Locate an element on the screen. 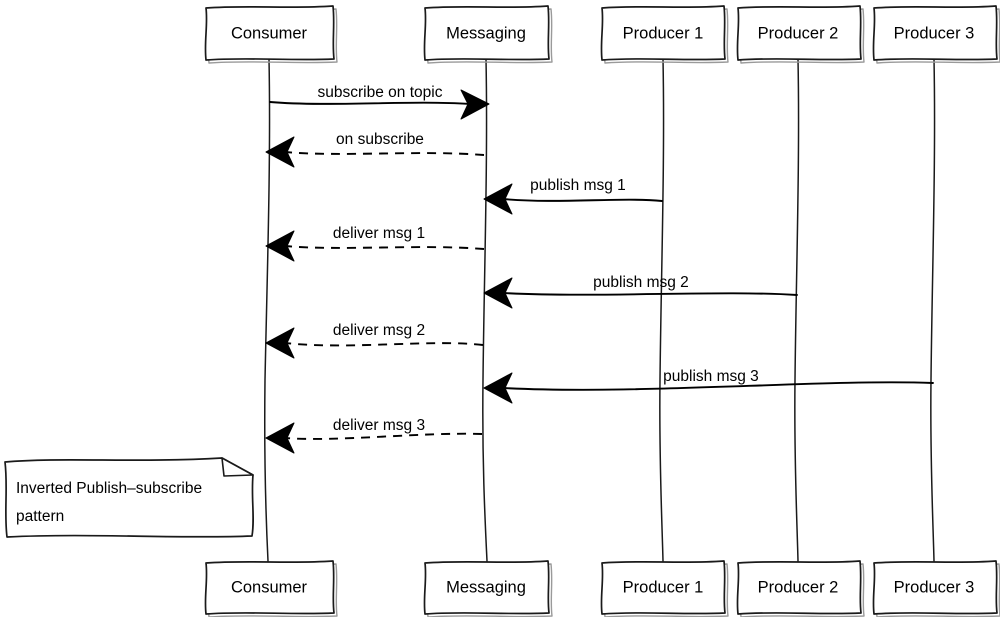  consumer-header-label: Consumer is located at coordinates (269, 33).